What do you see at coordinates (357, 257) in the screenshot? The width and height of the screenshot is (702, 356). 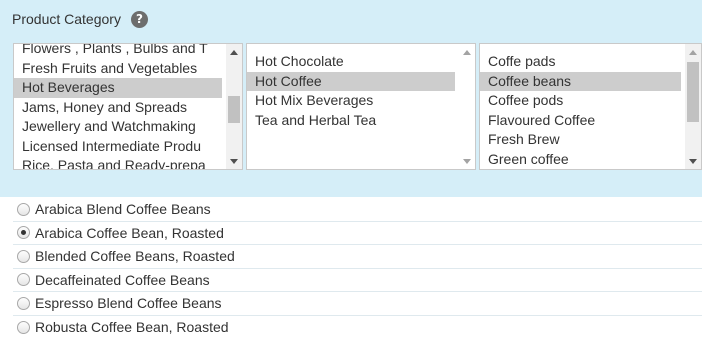 I see `product-option: Blended Coffee Beans, Roasted` at bounding box center [357, 257].